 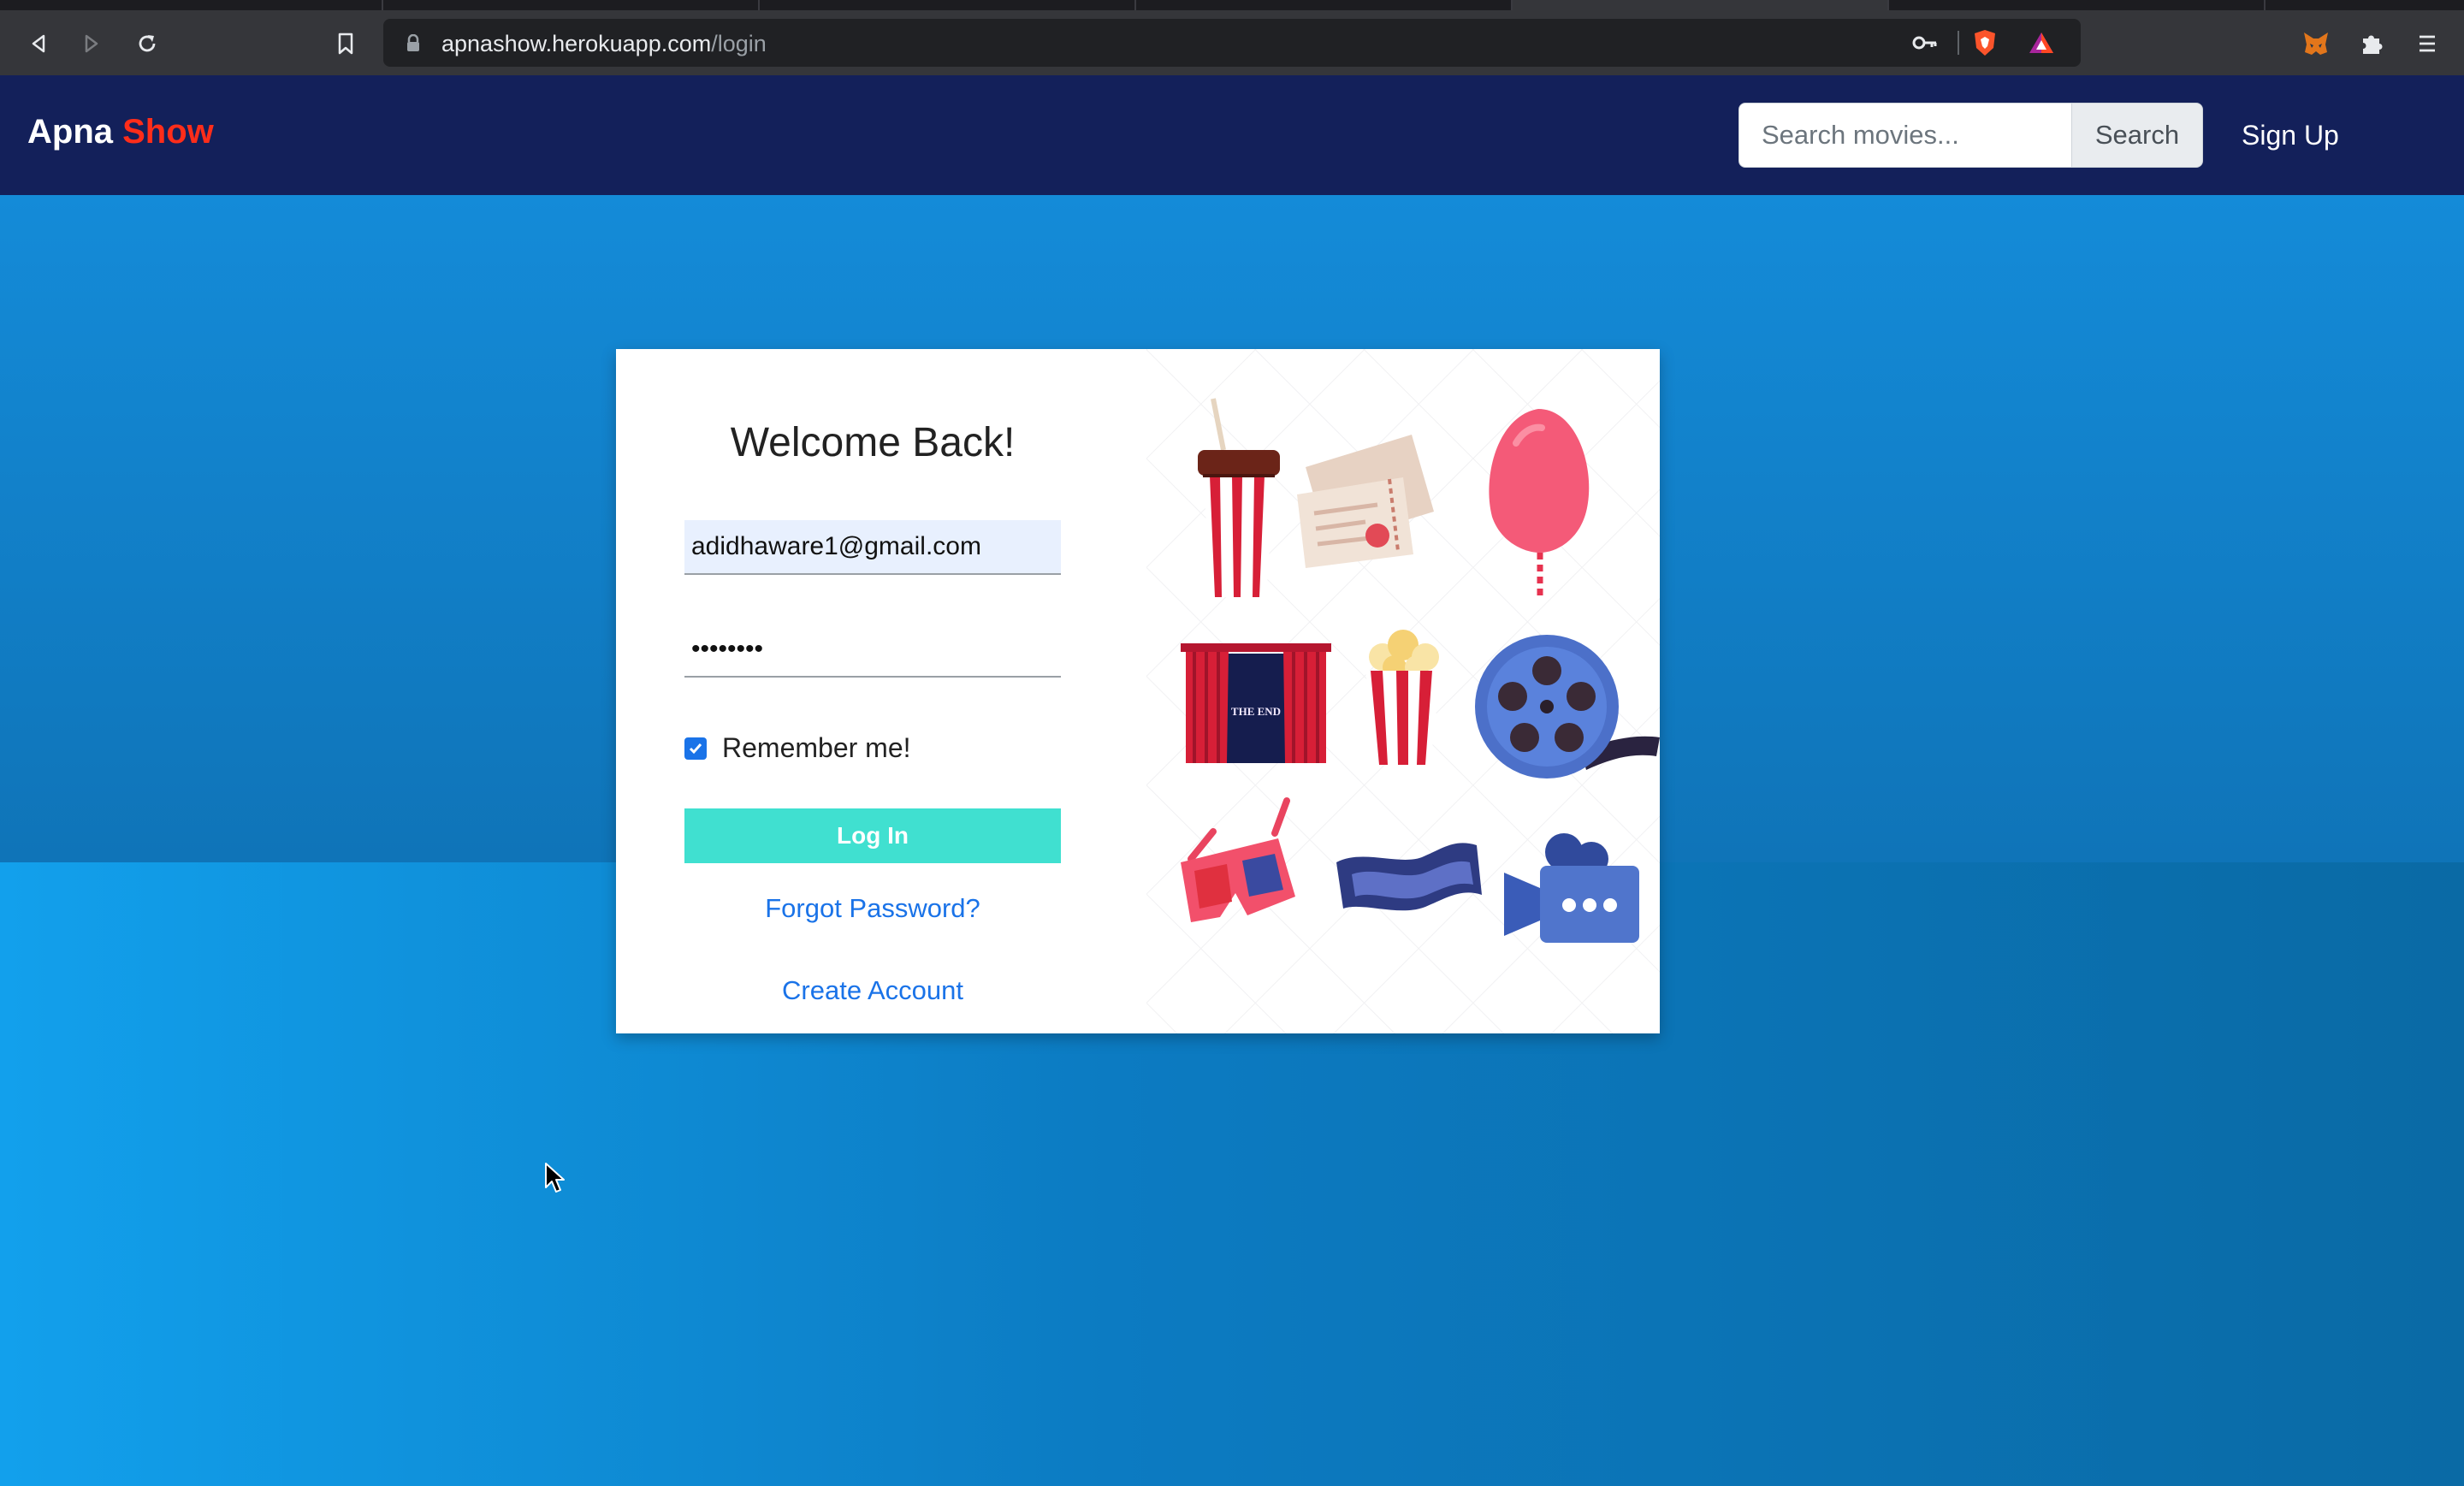 I want to click on browser-tab-strip, so click(x=1232, y=5).